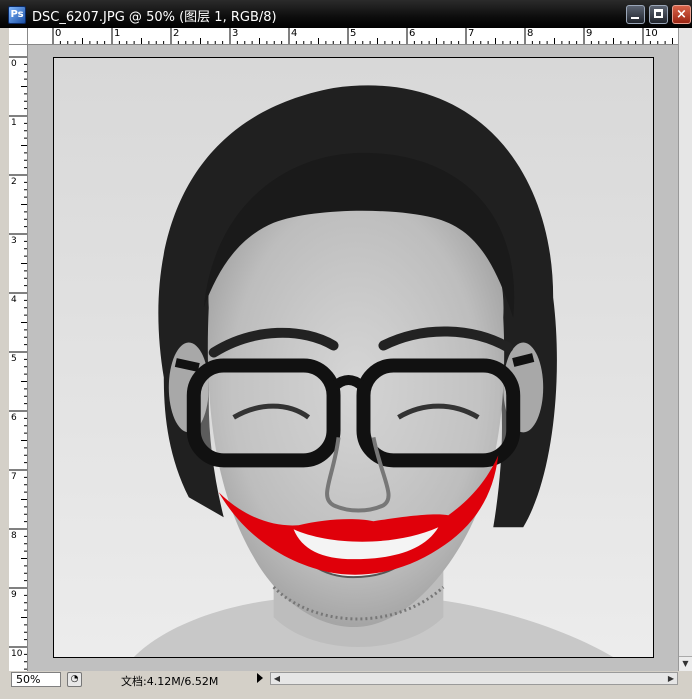 The width and height of the screenshot is (692, 699). What do you see at coordinates (530, 33) in the screenshot?
I see `hruler-label-8: 8` at bounding box center [530, 33].